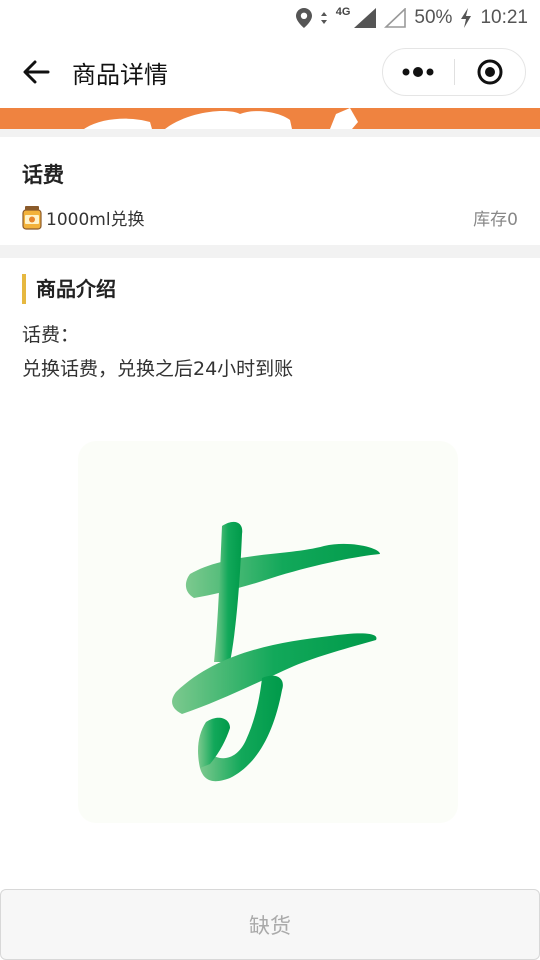 The width and height of the screenshot is (540, 960). I want to click on page-title: 商品详情, so click(120, 74).